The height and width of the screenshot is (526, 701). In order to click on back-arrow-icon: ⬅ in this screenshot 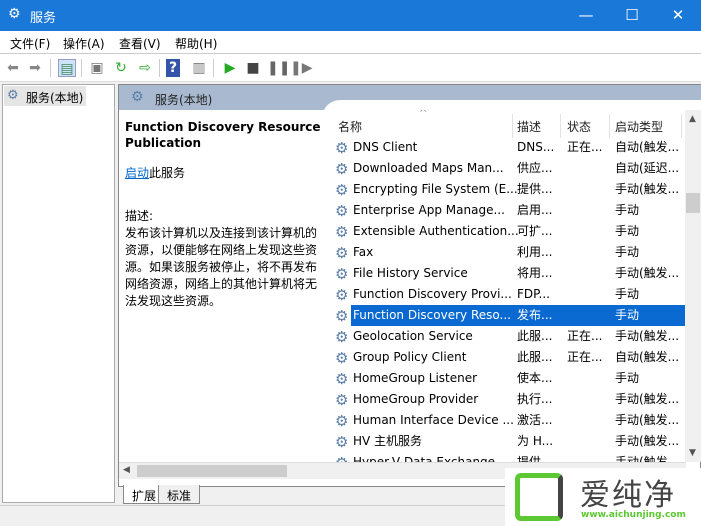, I will do `click(13, 68)`.